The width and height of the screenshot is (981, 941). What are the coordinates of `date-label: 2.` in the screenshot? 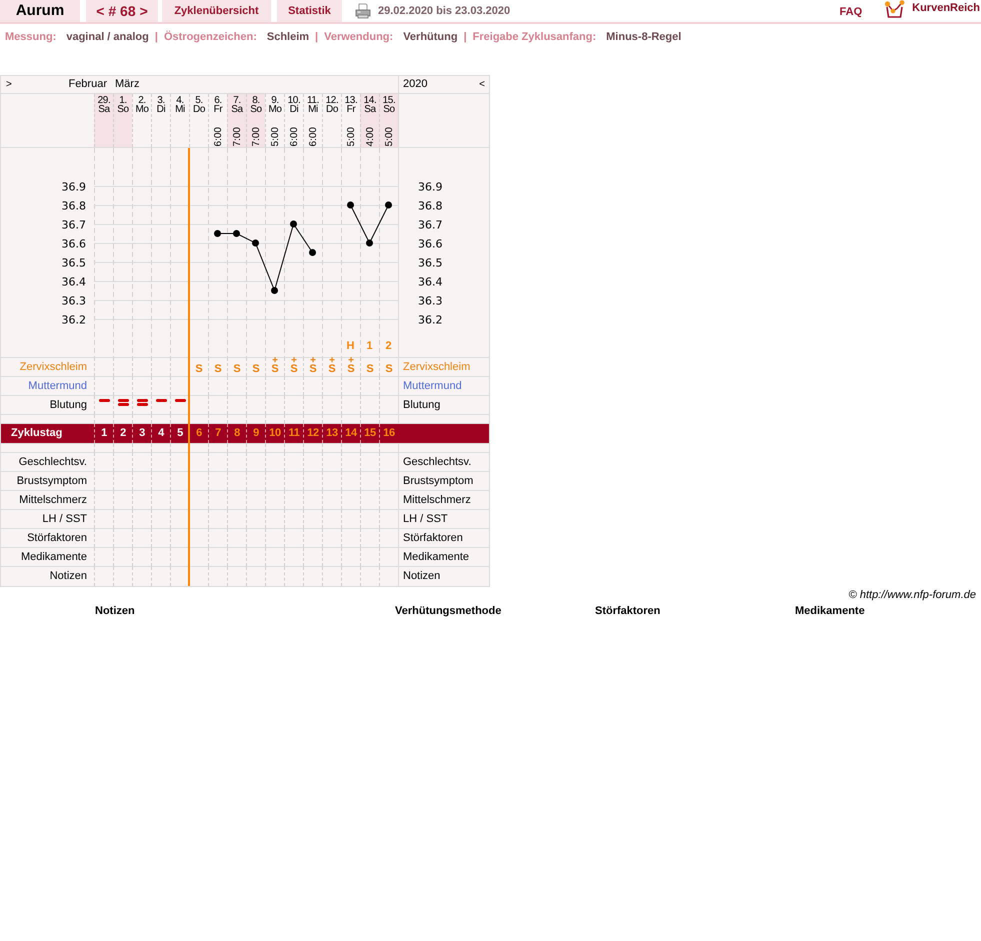 It's located at (142, 100).